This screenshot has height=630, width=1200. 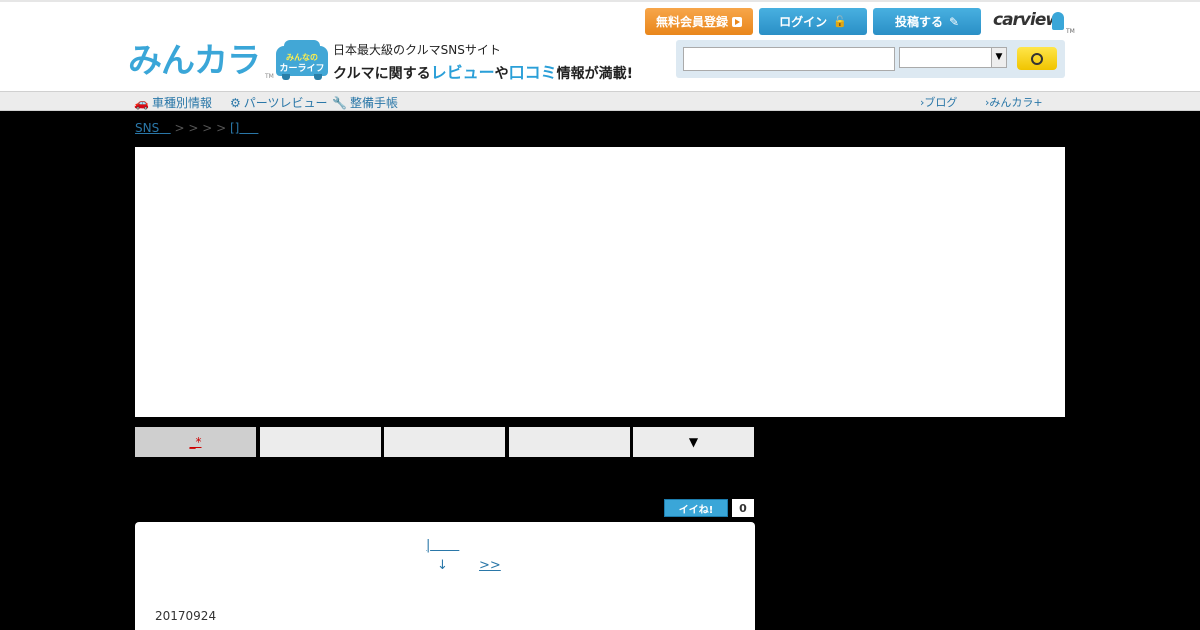 What do you see at coordinates (918, 22) in the screenshot?
I see `post-label: 投稿する` at bounding box center [918, 22].